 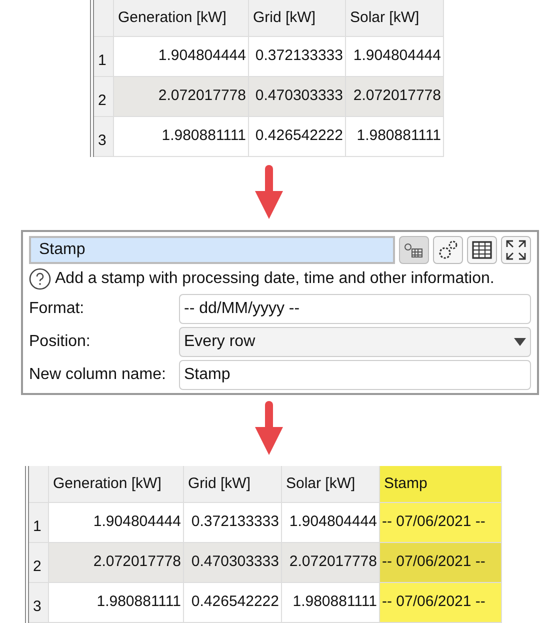 What do you see at coordinates (441, 484) in the screenshot?
I see `column-header: Stamp` at bounding box center [441, 484].